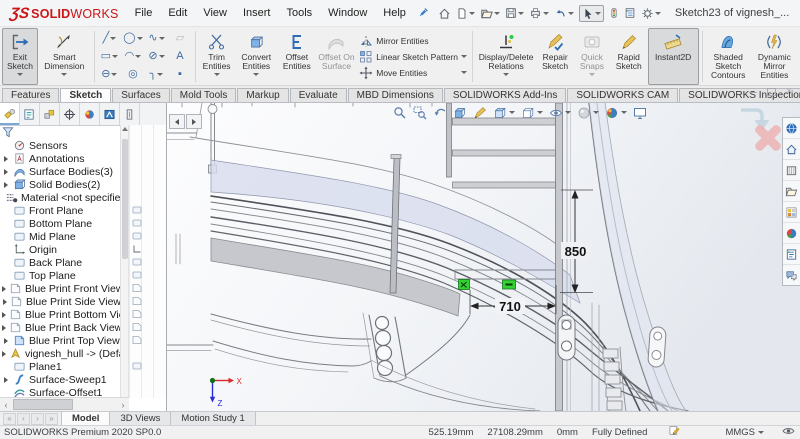  What do you see at coordinates (299, 13) in the screenshot?
I see `menu-tools: Tools` at bounding box center [299, 13].